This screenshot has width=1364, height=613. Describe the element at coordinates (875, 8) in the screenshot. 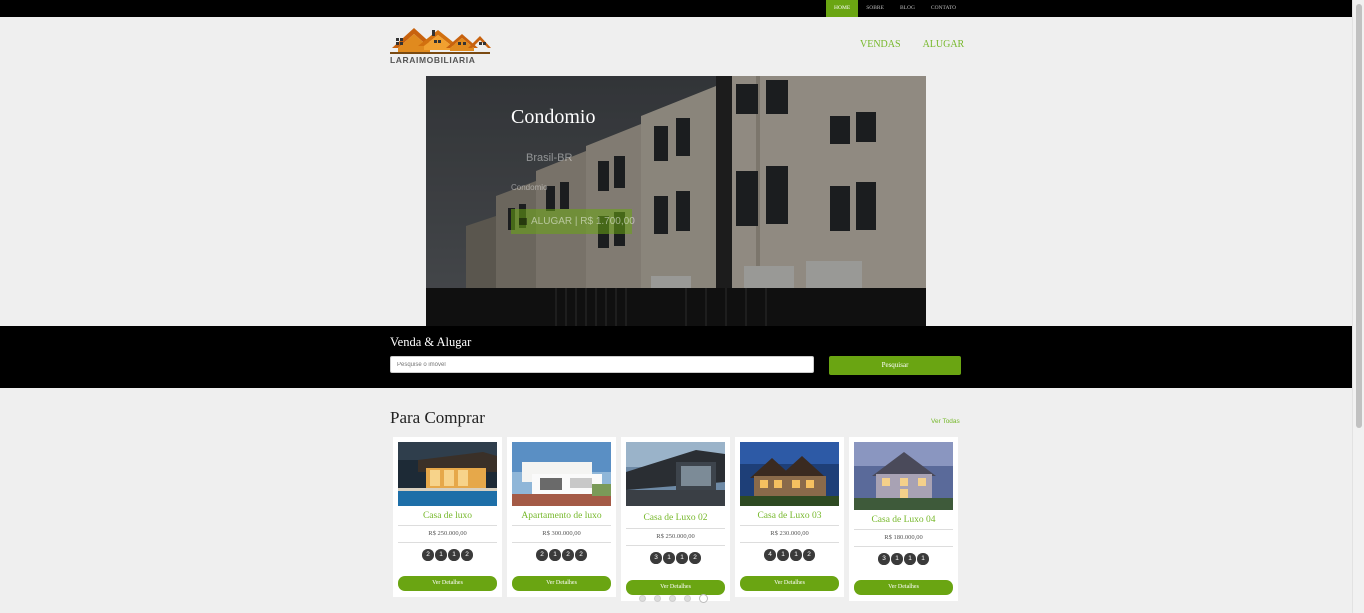

I see `topnav-sobre: SOBRE` at that location.